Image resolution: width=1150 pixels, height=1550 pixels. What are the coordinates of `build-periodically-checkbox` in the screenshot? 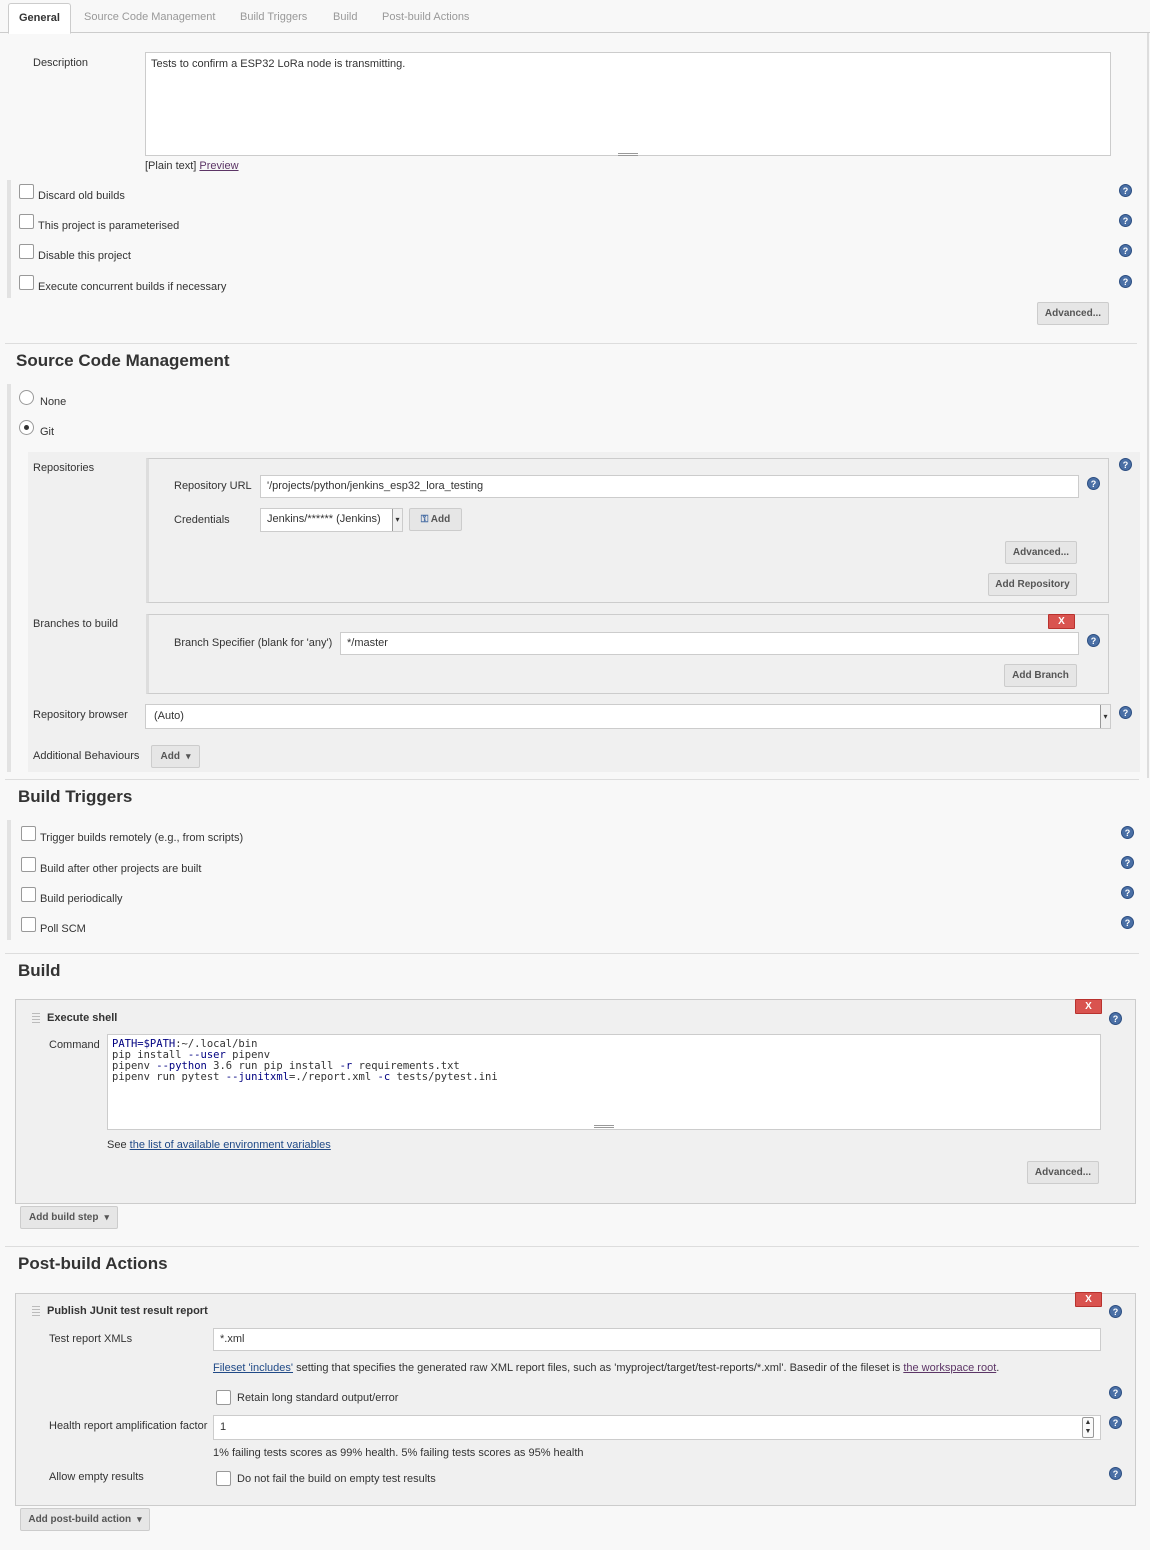 It's located at (28, 894).